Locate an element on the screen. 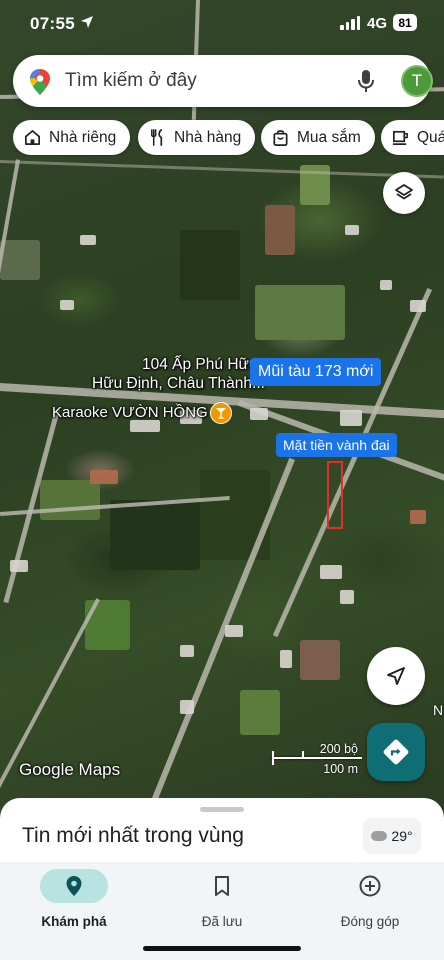 The width and height of the screenshot is (444, 960). directions-button is located at coordinates (396, 752).